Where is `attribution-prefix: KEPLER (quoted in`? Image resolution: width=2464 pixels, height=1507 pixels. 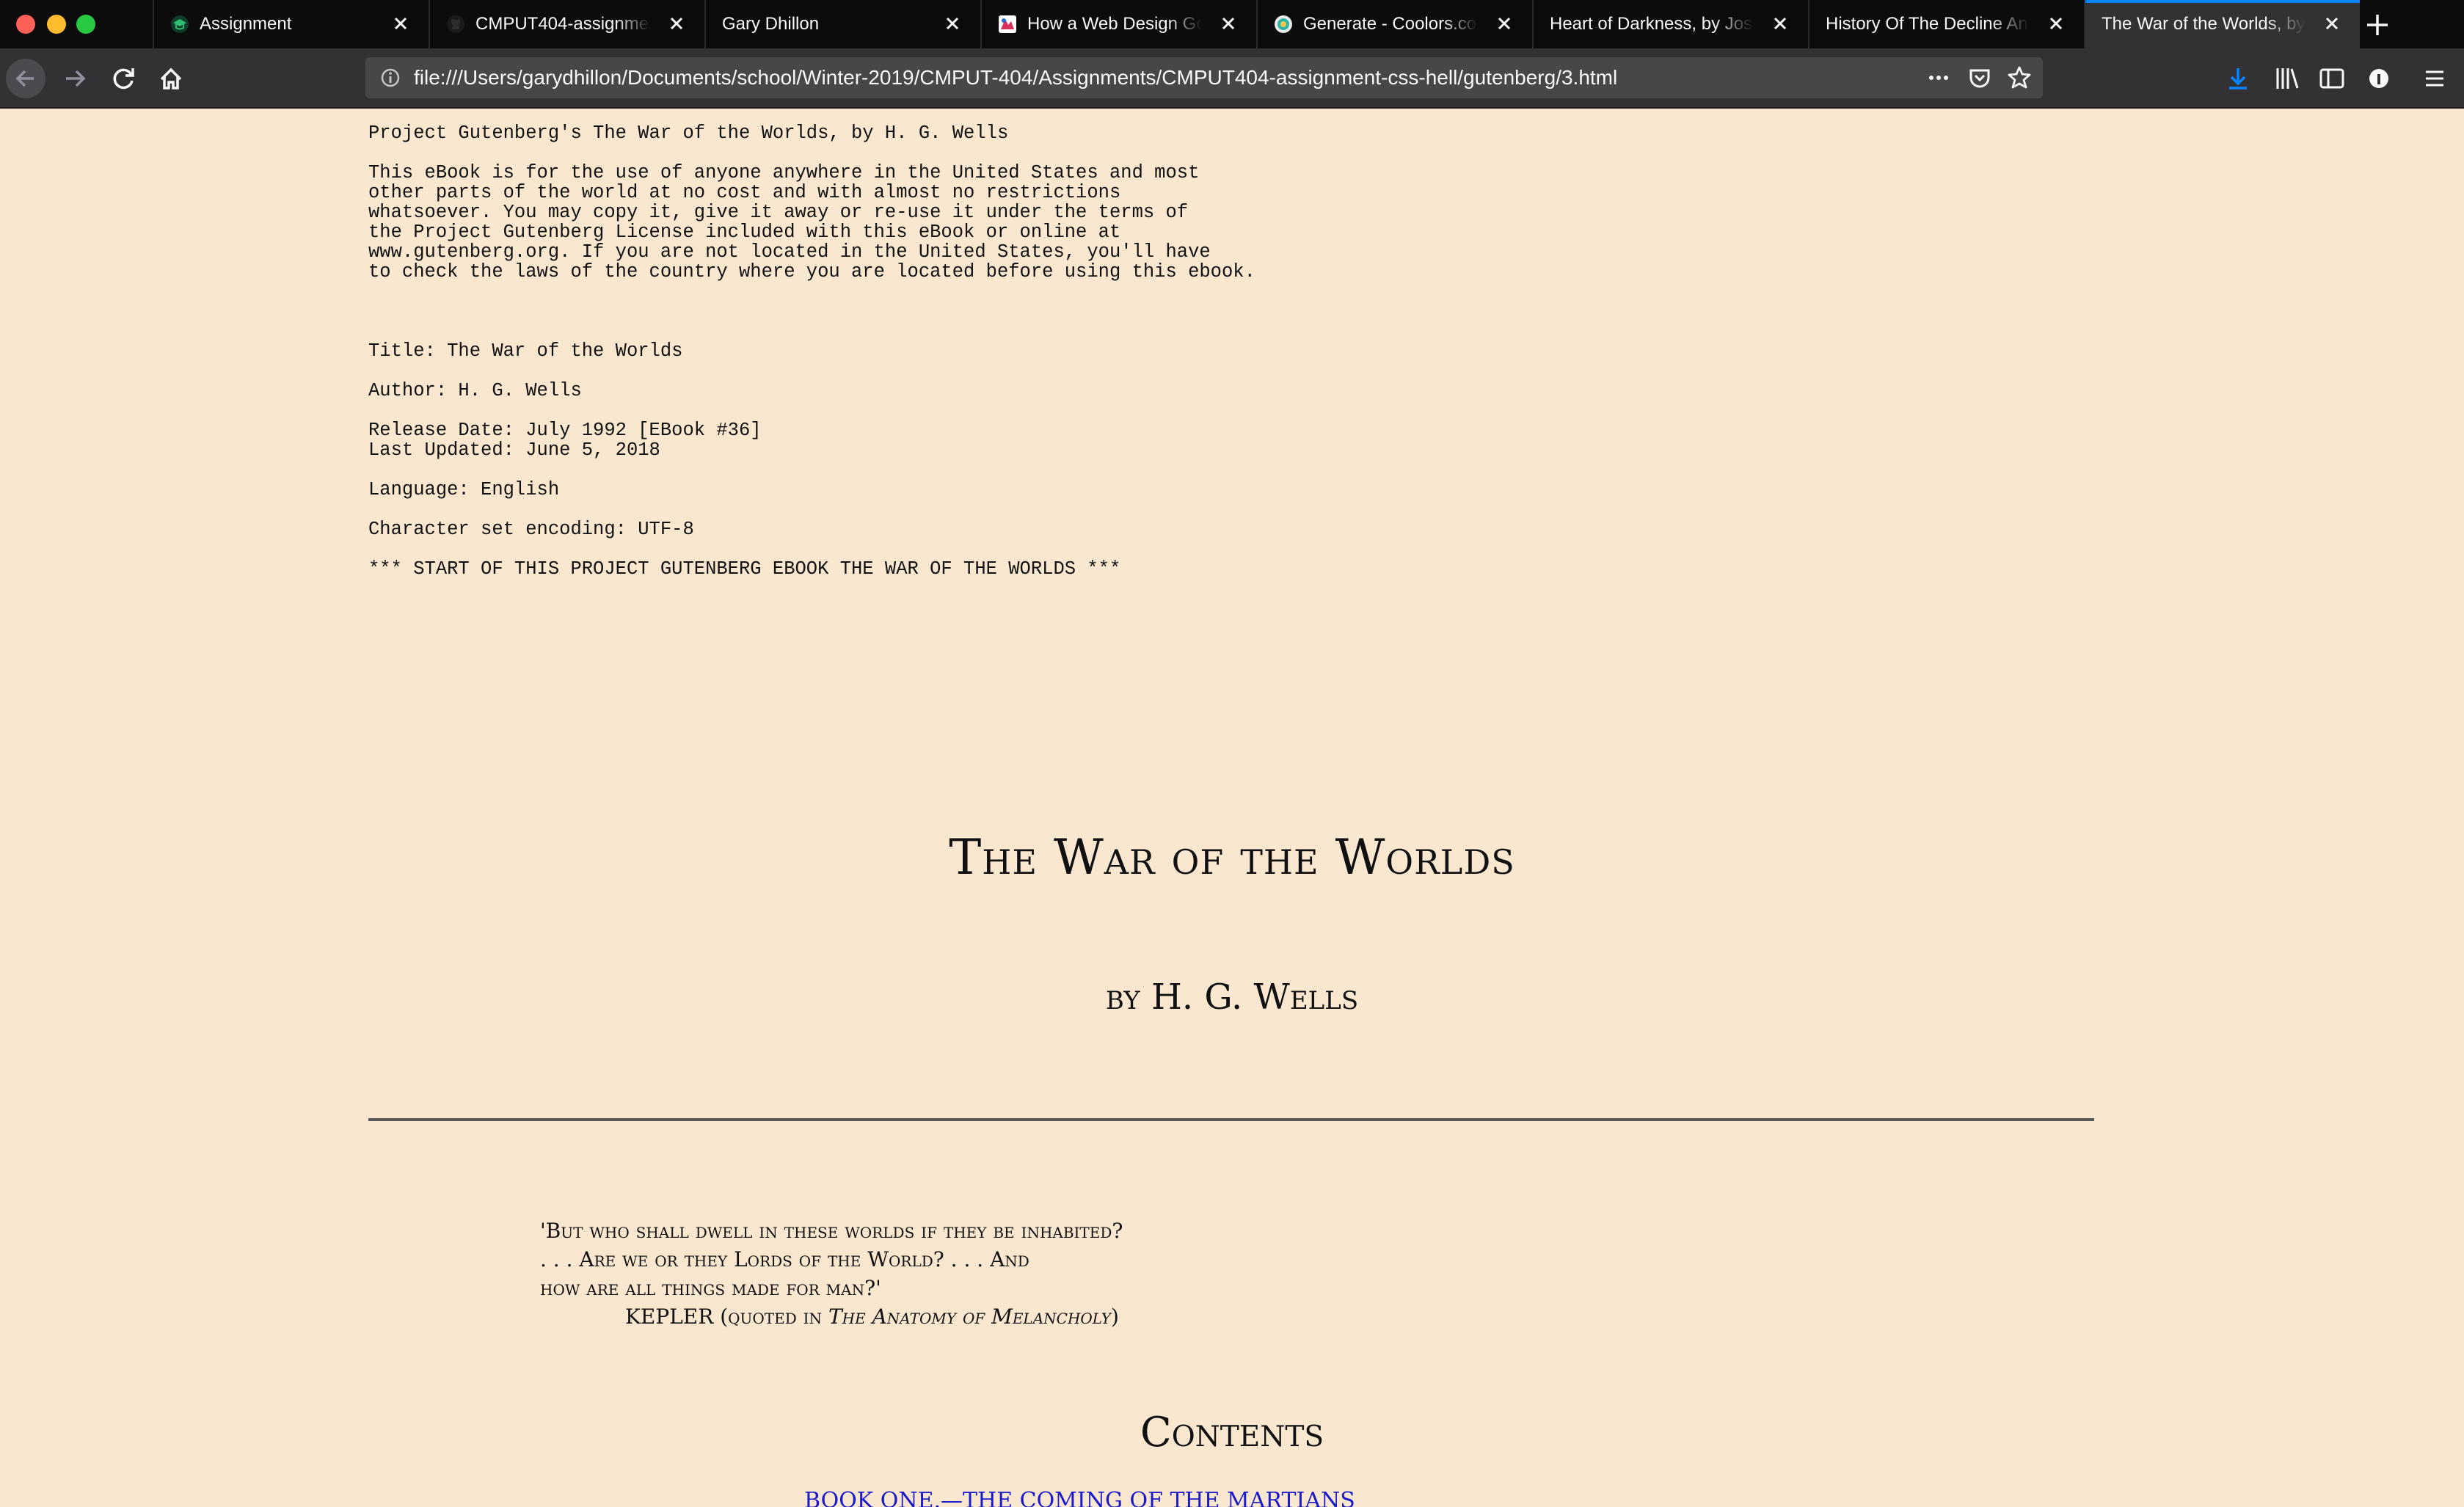
attribution-prefix: KEPLER (quoted in is located at coordinates (726, 1317).